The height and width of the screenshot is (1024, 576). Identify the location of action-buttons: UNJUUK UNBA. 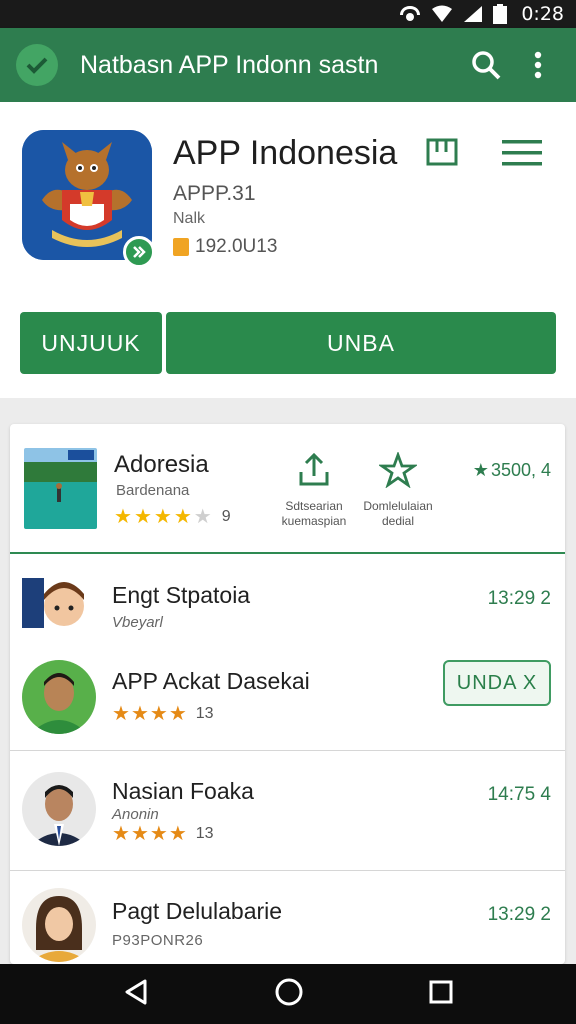
(288, 343).